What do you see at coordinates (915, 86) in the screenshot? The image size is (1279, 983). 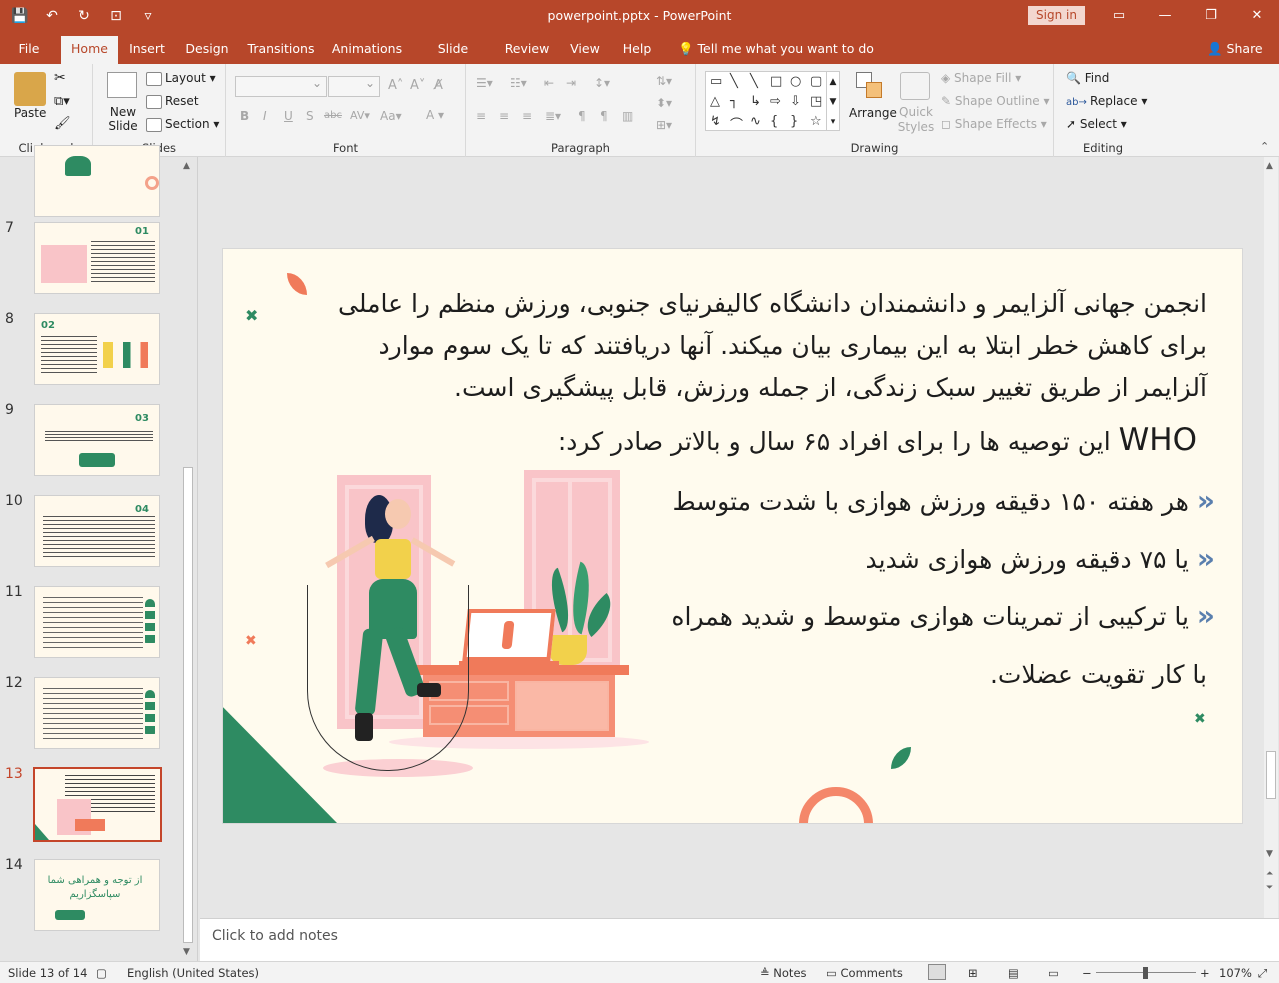 I see `quick-styles-icon` at bounding box center [915, 86].